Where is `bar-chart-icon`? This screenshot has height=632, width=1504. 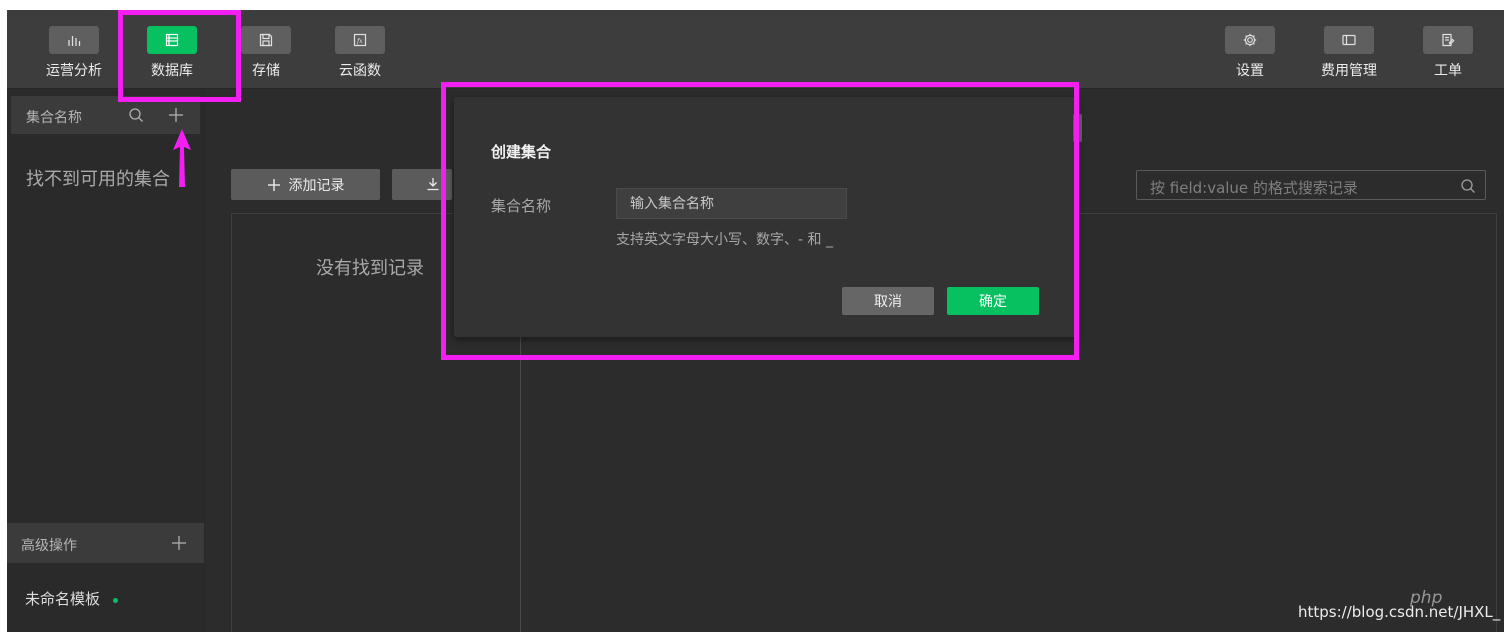
bar-chart-icon is located at coordinates (74, 41).